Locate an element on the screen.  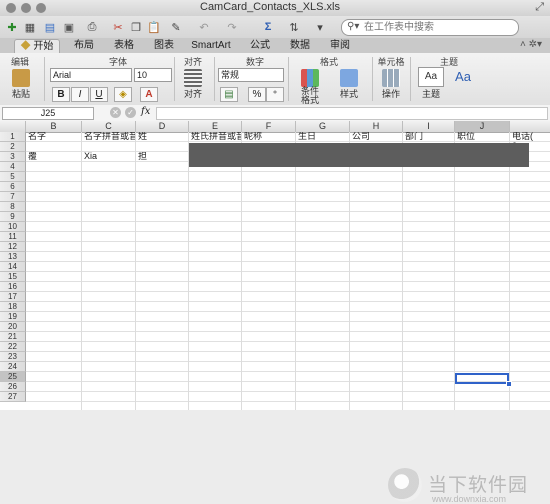
minimize-window-button is located at coordinates (26, 8).